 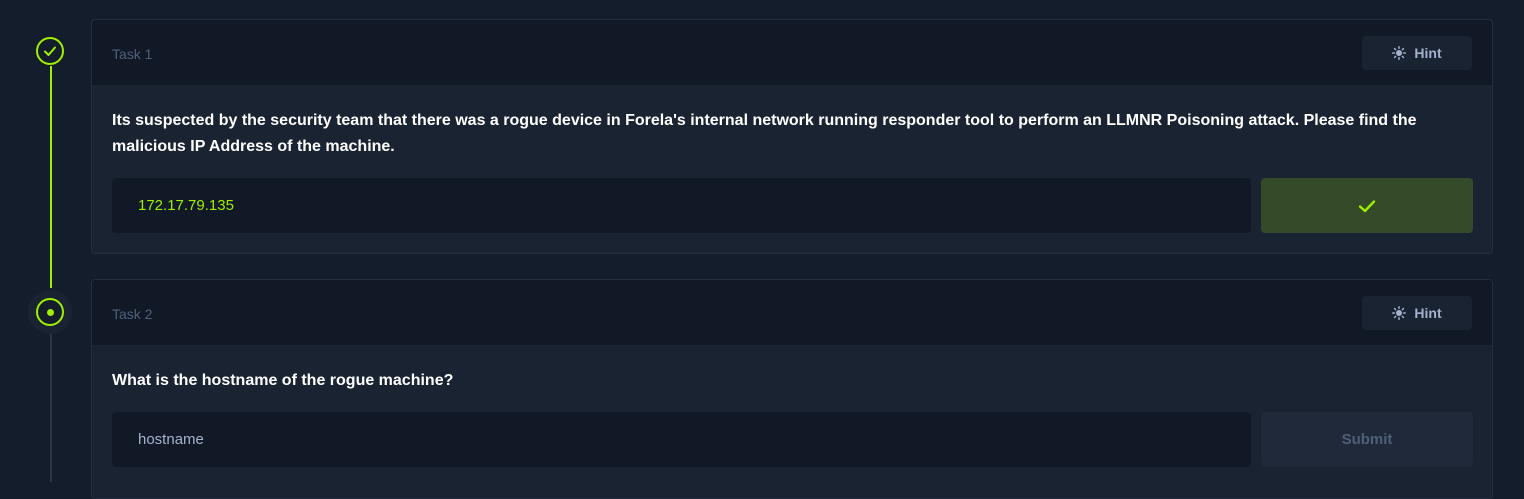 What do you see at coordinates (132, 314) in the screenshot?
I see `task-title: Task 2` at bounding box center [132, 314].